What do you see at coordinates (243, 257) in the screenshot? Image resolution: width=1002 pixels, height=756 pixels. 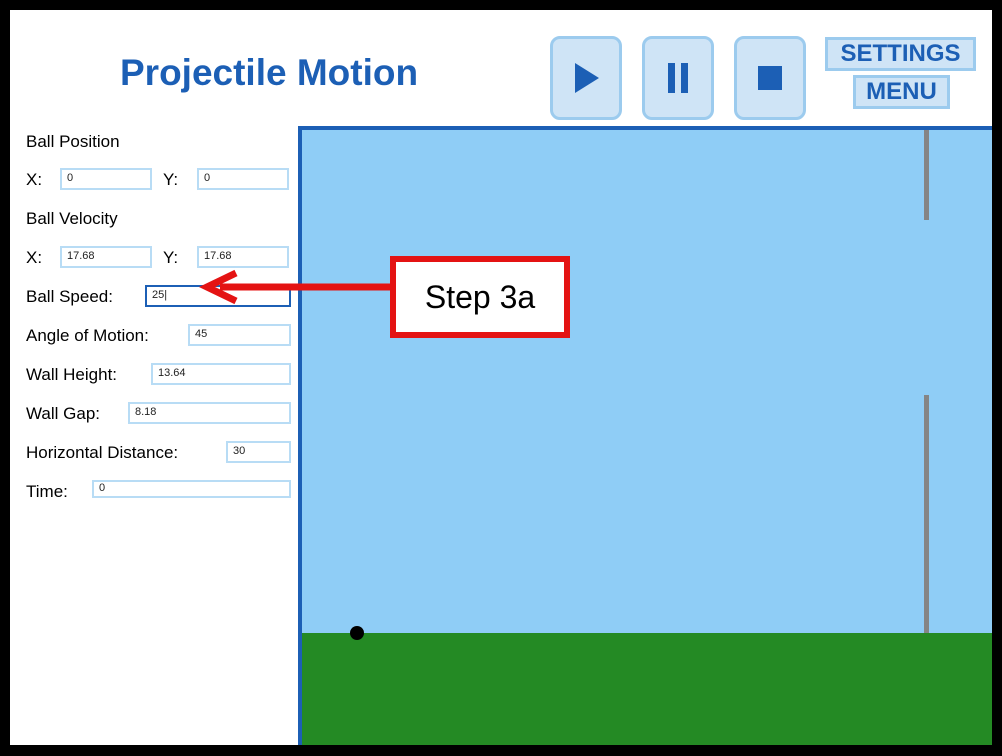 I see `velocity-y-field: 17.68` at bounding box center [243, 257].